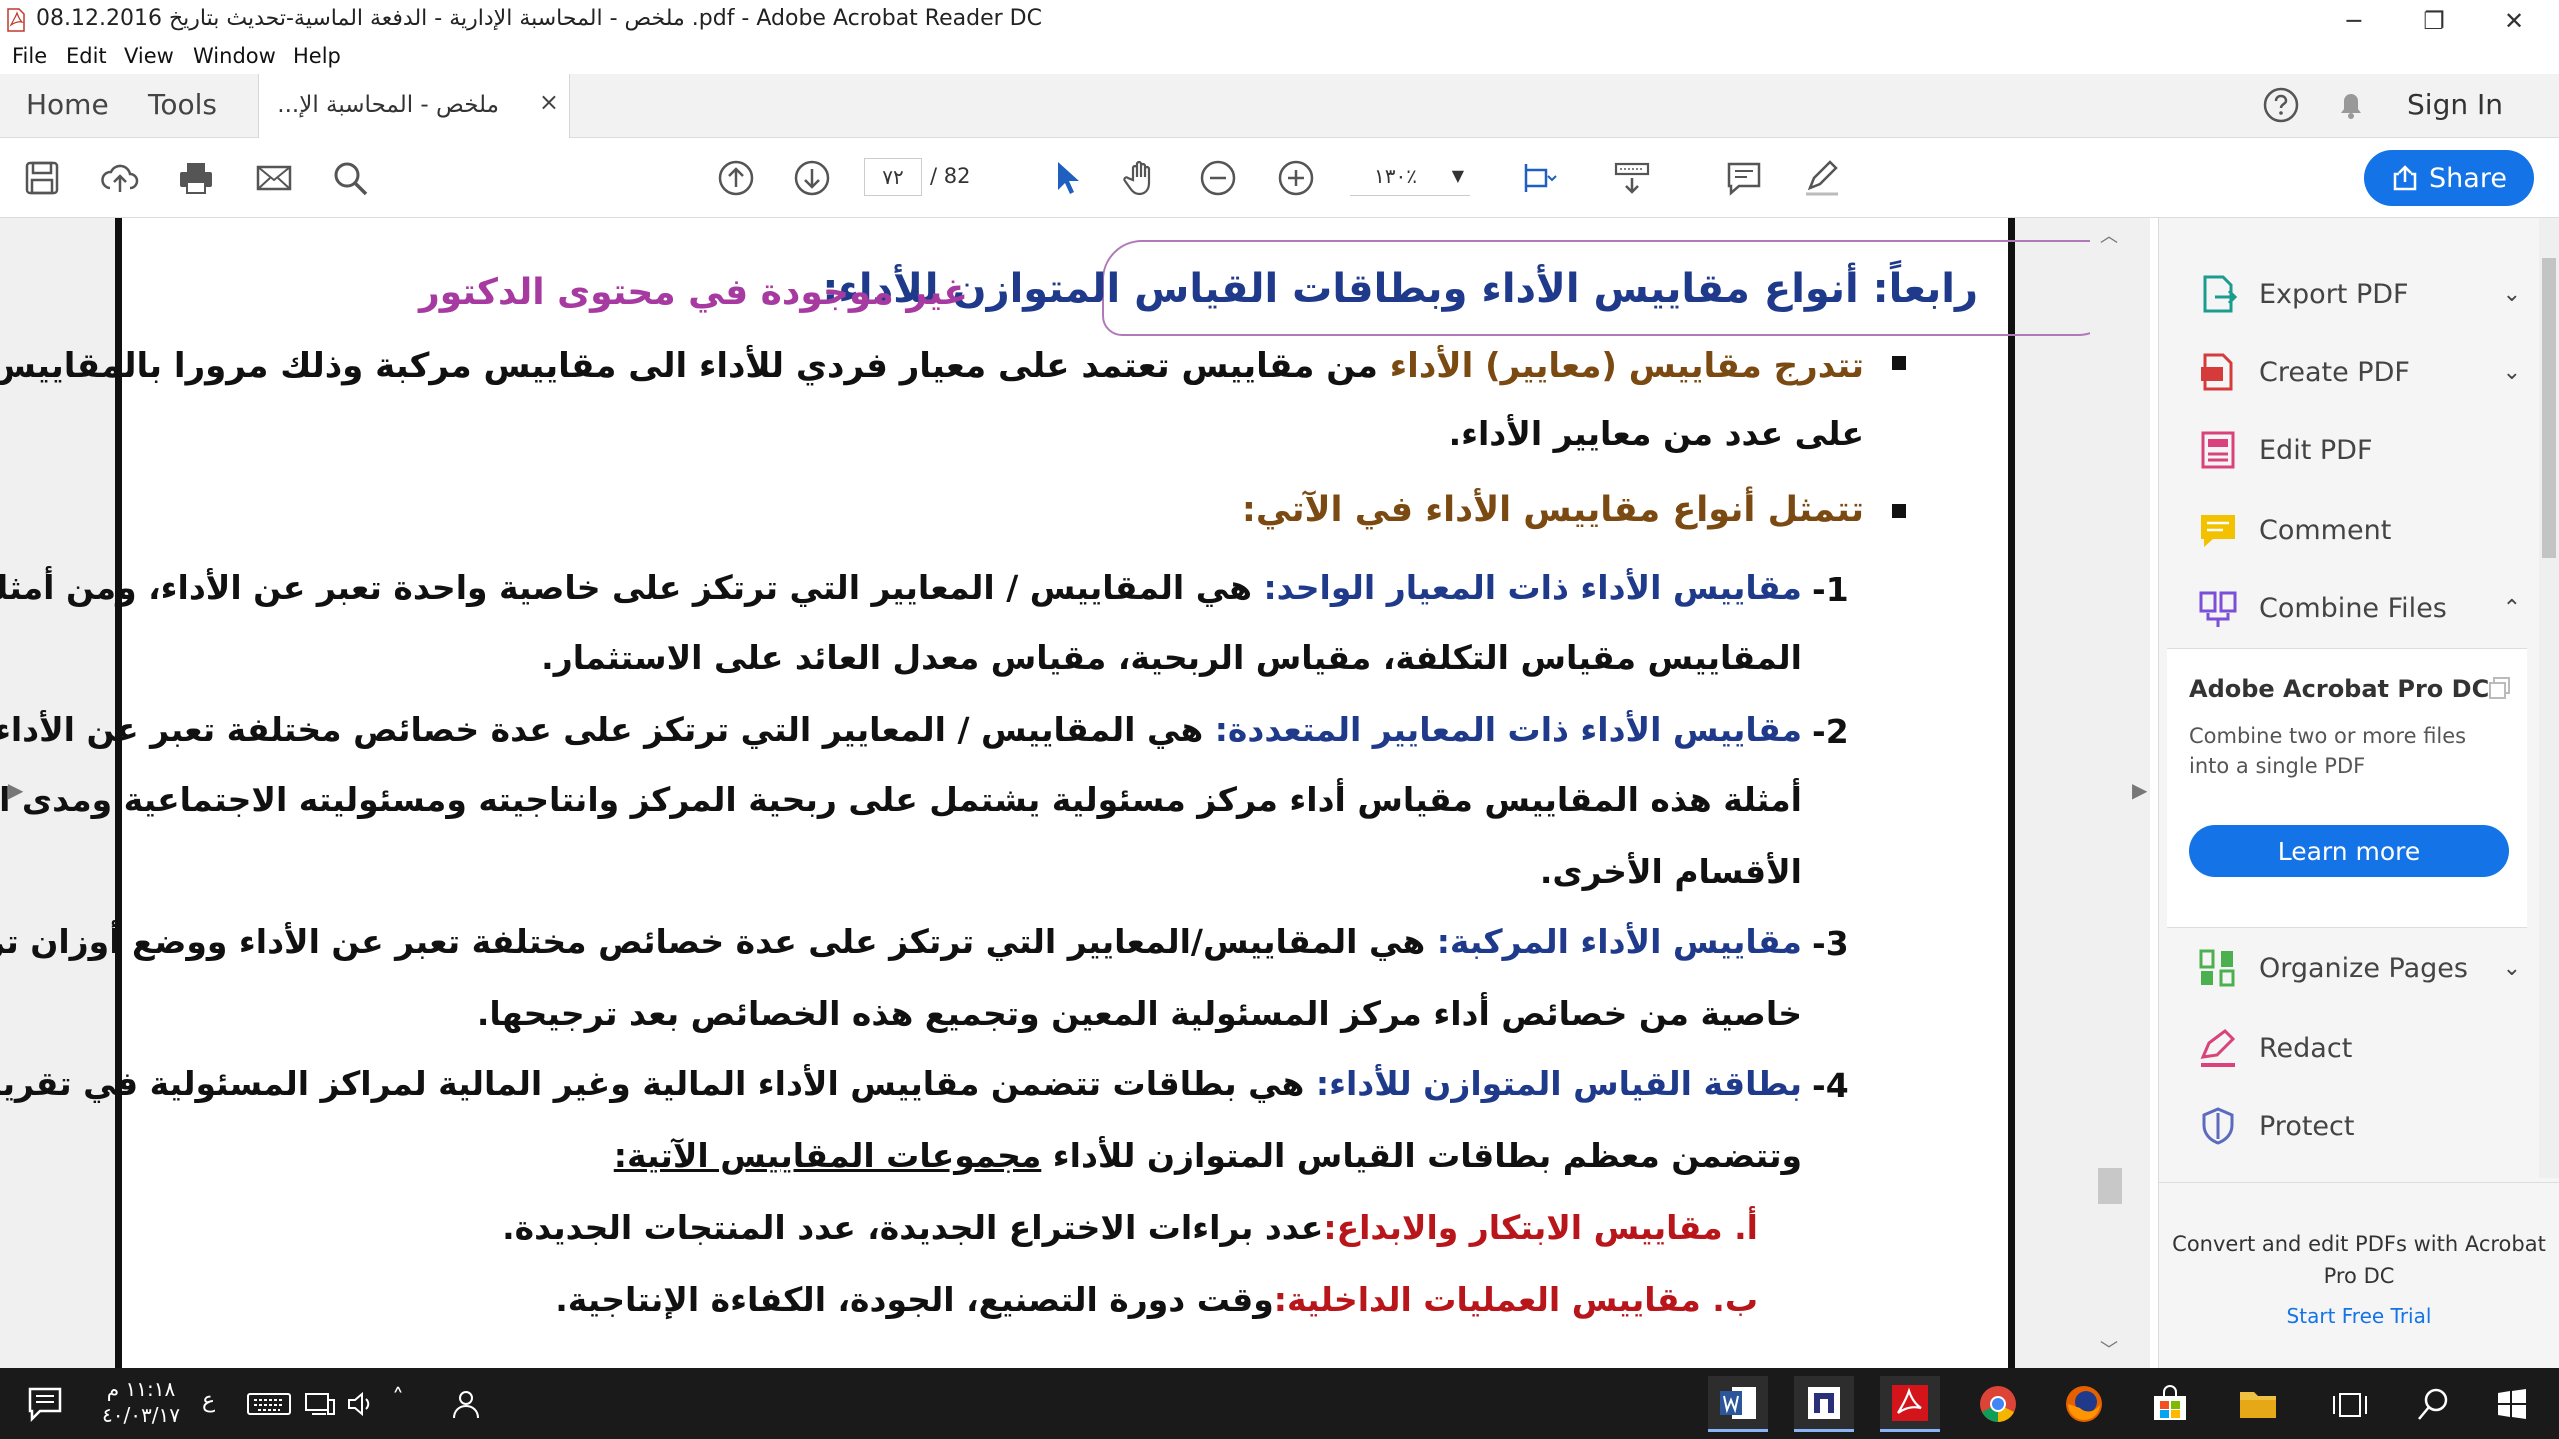 This screenshot has width=2559, height=1439. Describe the element at coordinates (2354, 21) in the screenshot. I see `minimize-button: ─` at that location.